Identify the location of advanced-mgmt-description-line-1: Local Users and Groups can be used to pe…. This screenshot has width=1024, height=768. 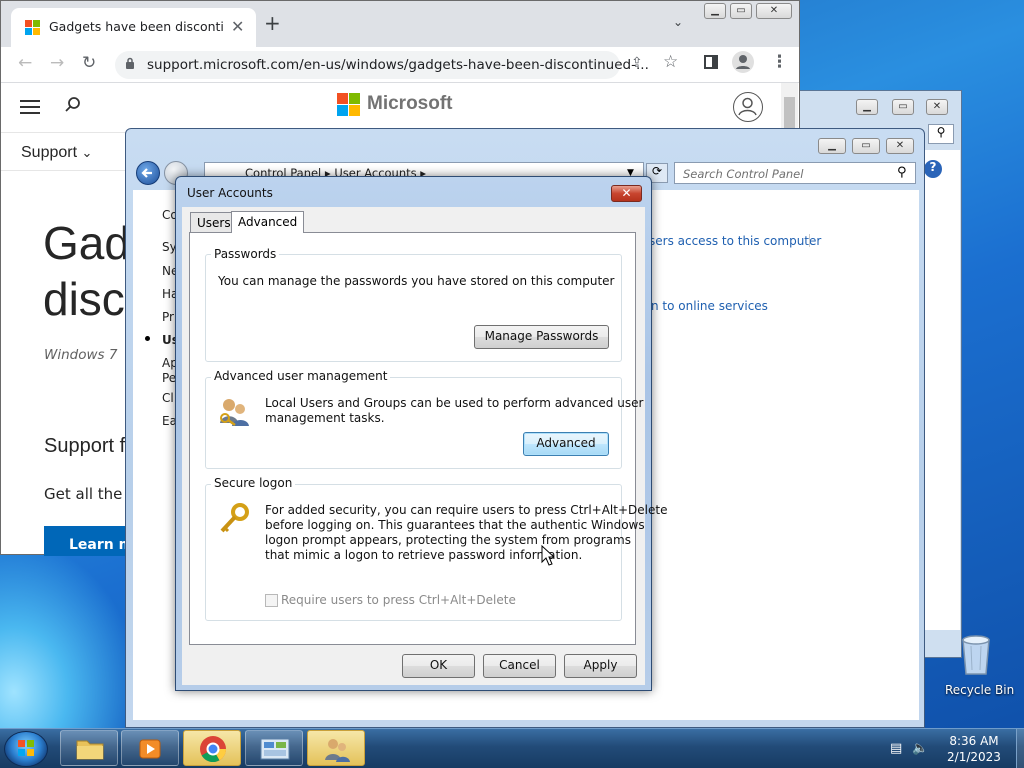
(454, 403).